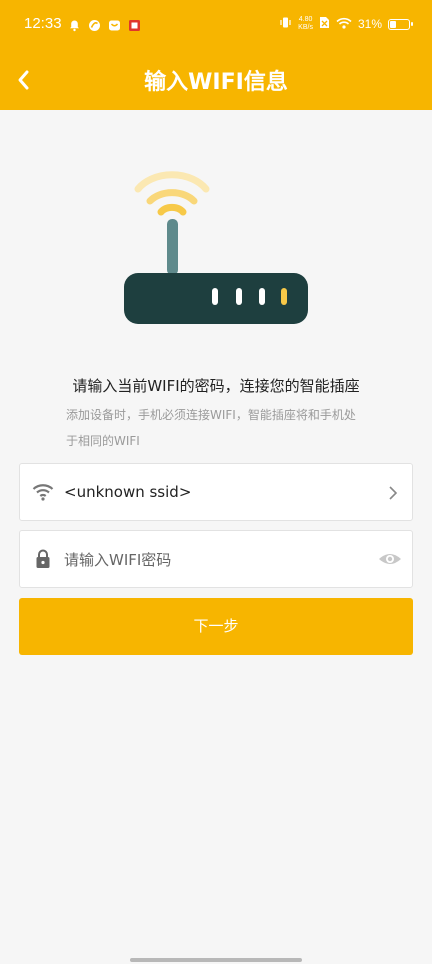  I want to click on bell-icon, so click(74, 24).